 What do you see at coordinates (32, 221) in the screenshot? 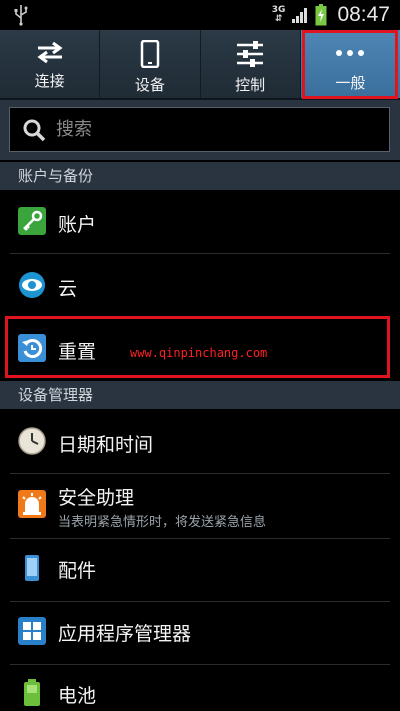
I see `account-key-icon` at bounding box center [32, 221].